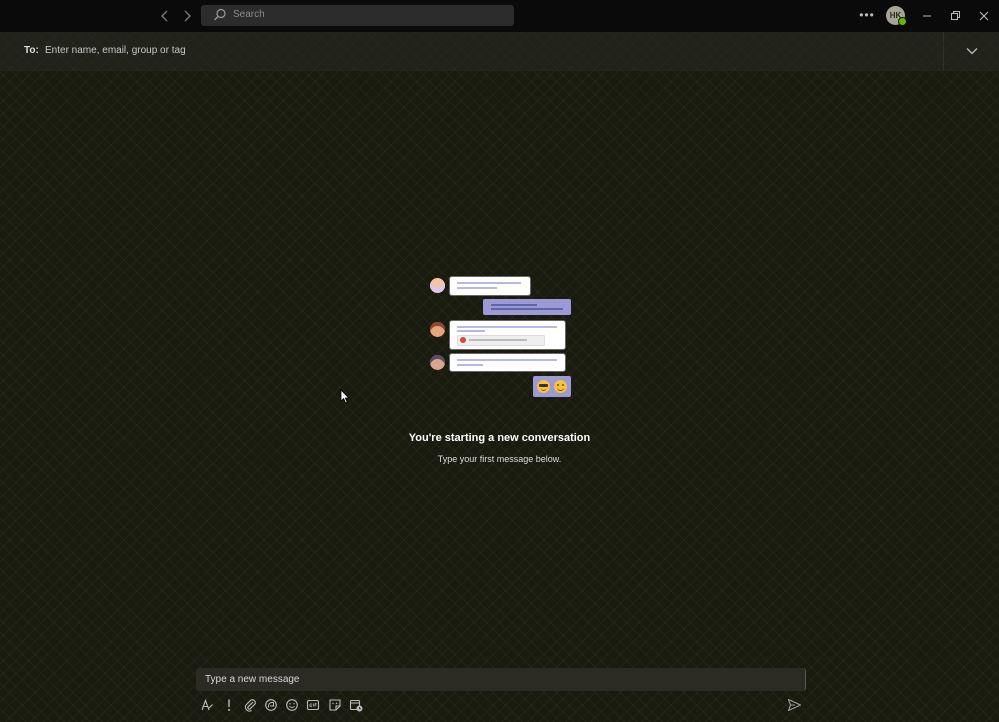 The image size is (999, 722). What do you see at coordinates (271, 705) in the screenshot?
I see `loop-icon` at bounding box center [271, 705].